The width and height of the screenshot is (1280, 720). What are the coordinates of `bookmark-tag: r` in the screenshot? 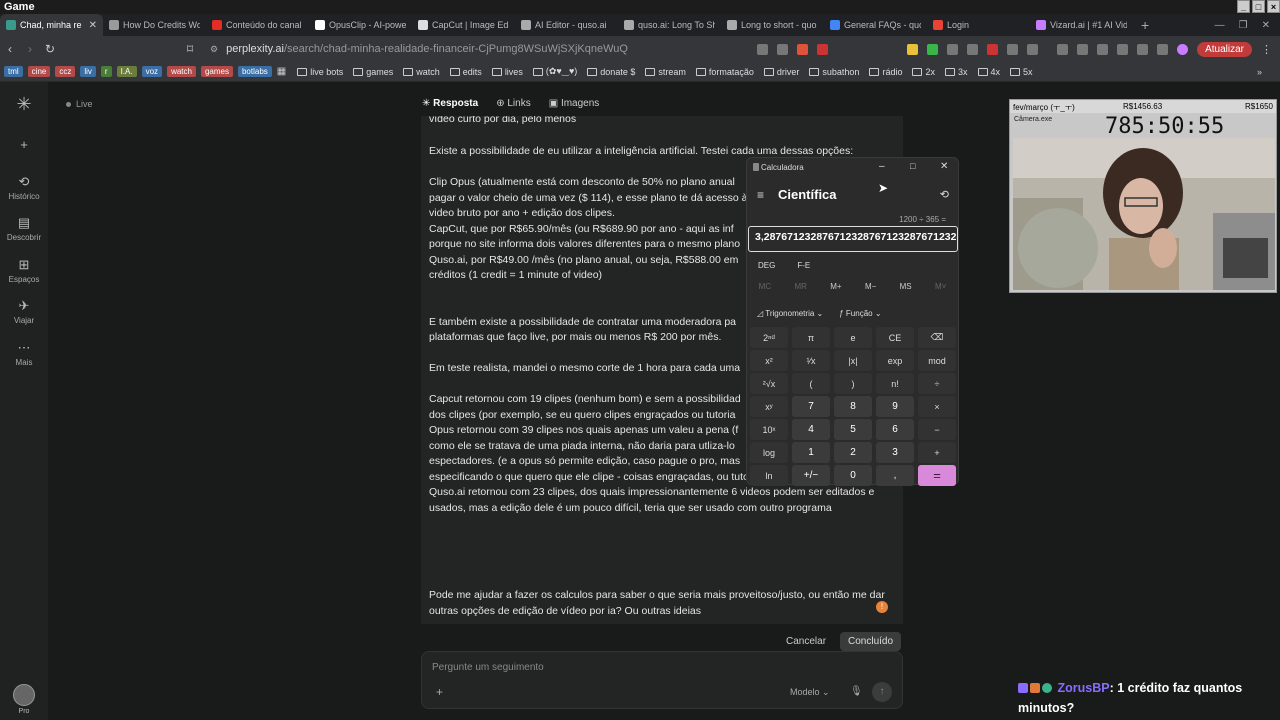 It's located at (106, 71).